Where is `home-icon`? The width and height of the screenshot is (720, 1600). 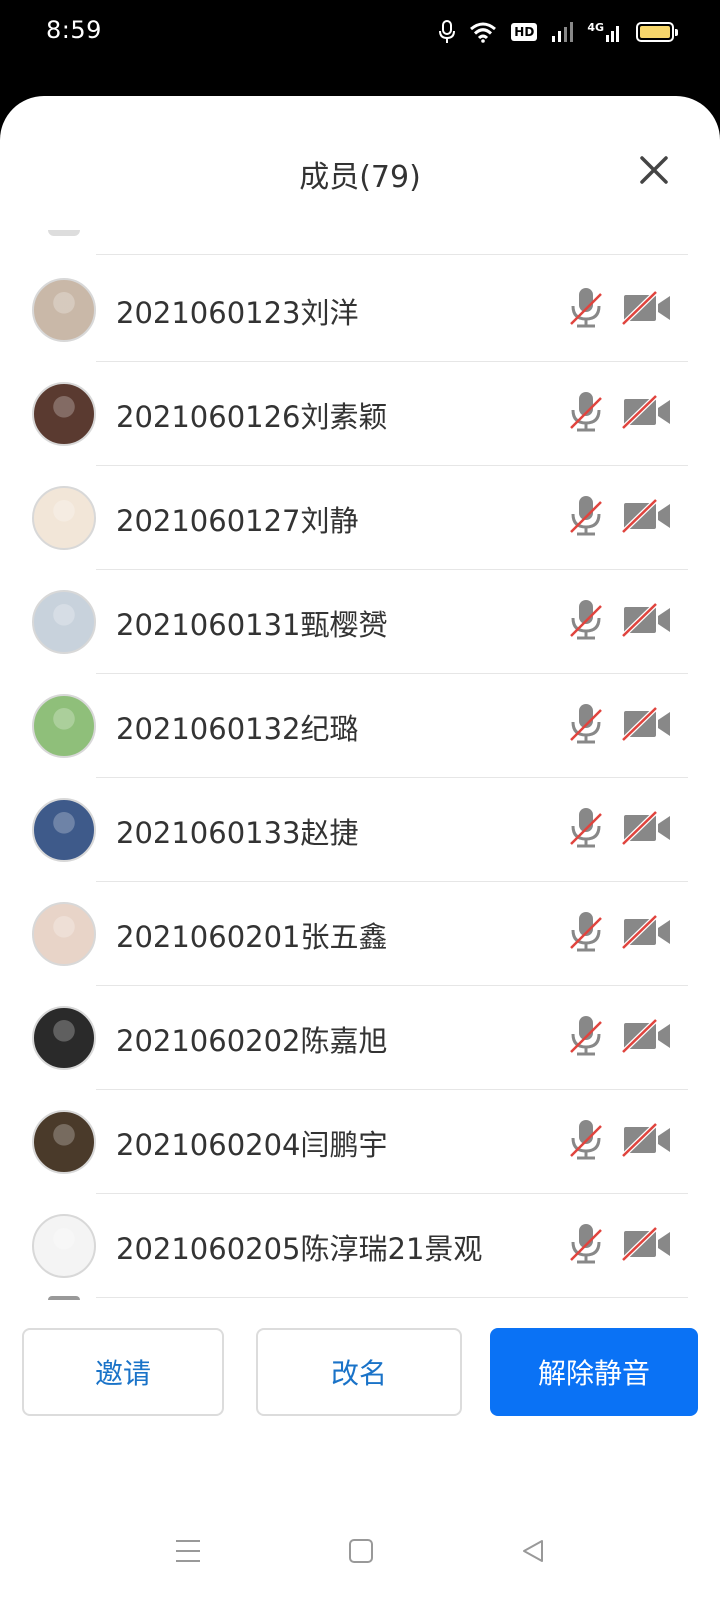 home-icon is located at coordinates (361, 1551).